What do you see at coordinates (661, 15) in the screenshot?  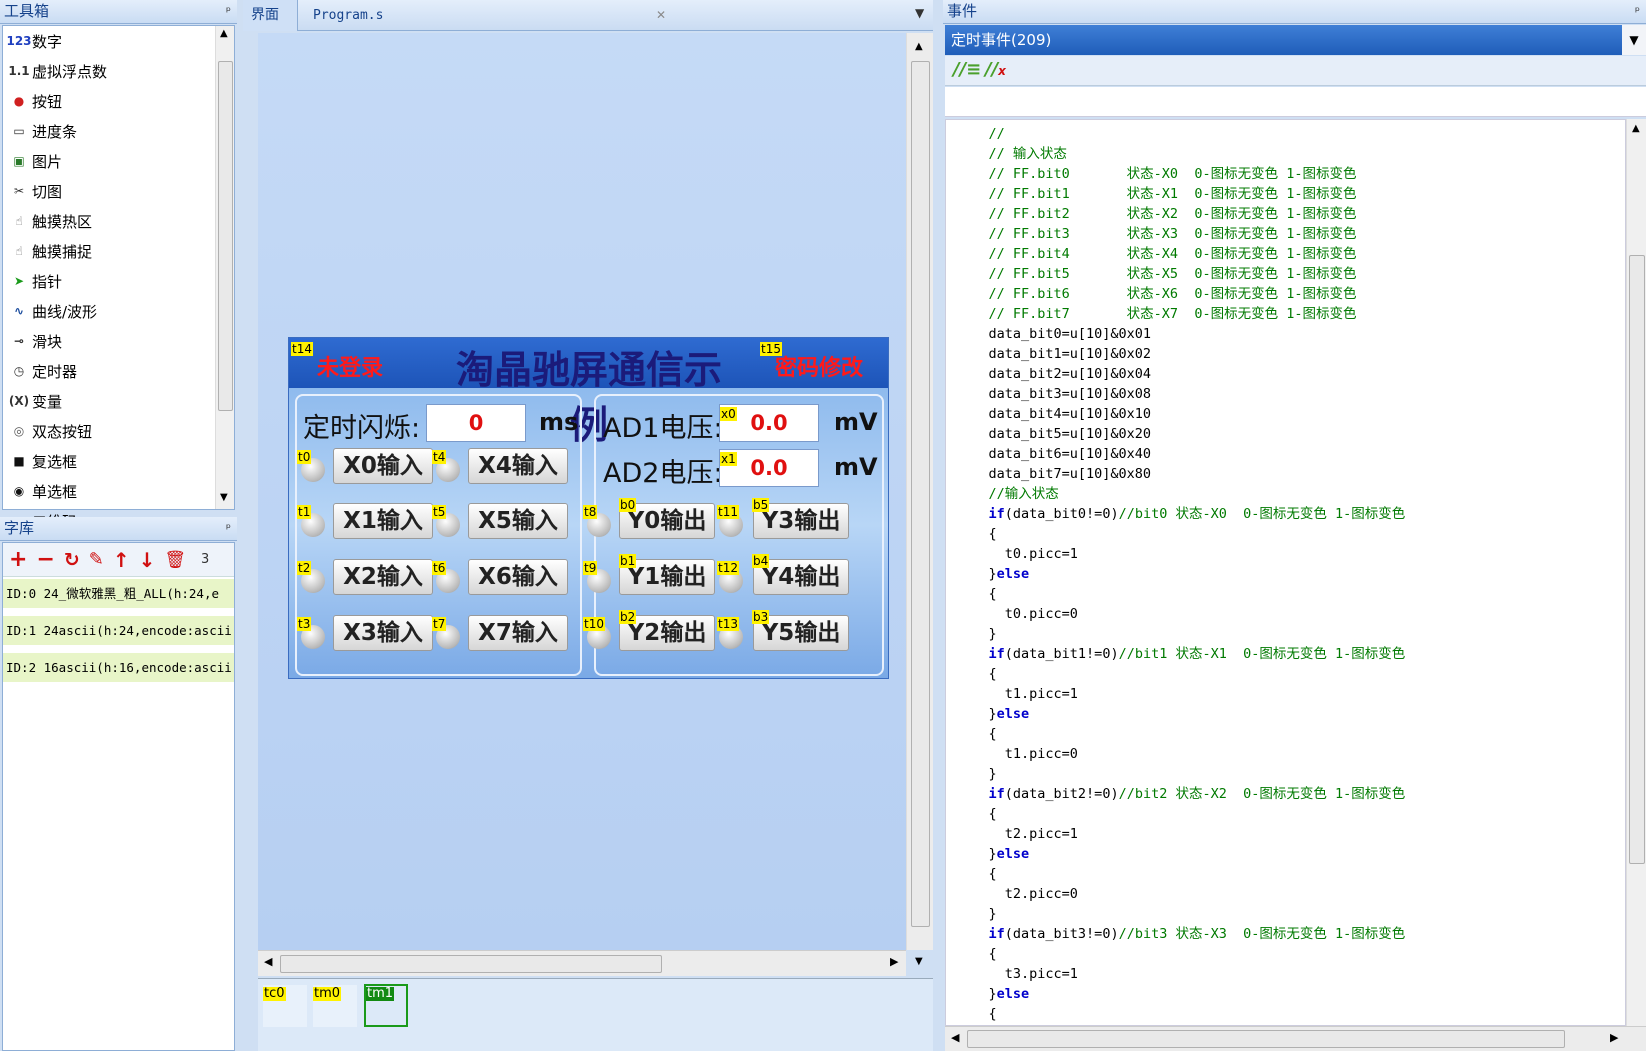 I see `tab-close-icon: ✕` at bounding box center [661, 15].